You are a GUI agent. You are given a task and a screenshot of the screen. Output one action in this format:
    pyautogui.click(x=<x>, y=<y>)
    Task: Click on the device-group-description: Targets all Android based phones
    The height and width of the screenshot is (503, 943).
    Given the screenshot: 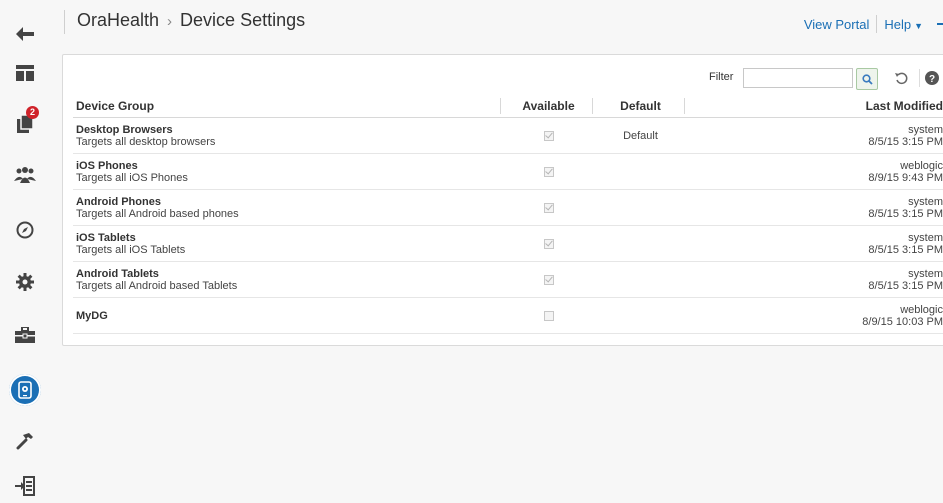 What is the action you would take?
    pyautogui.click(x=157, y=213)
    